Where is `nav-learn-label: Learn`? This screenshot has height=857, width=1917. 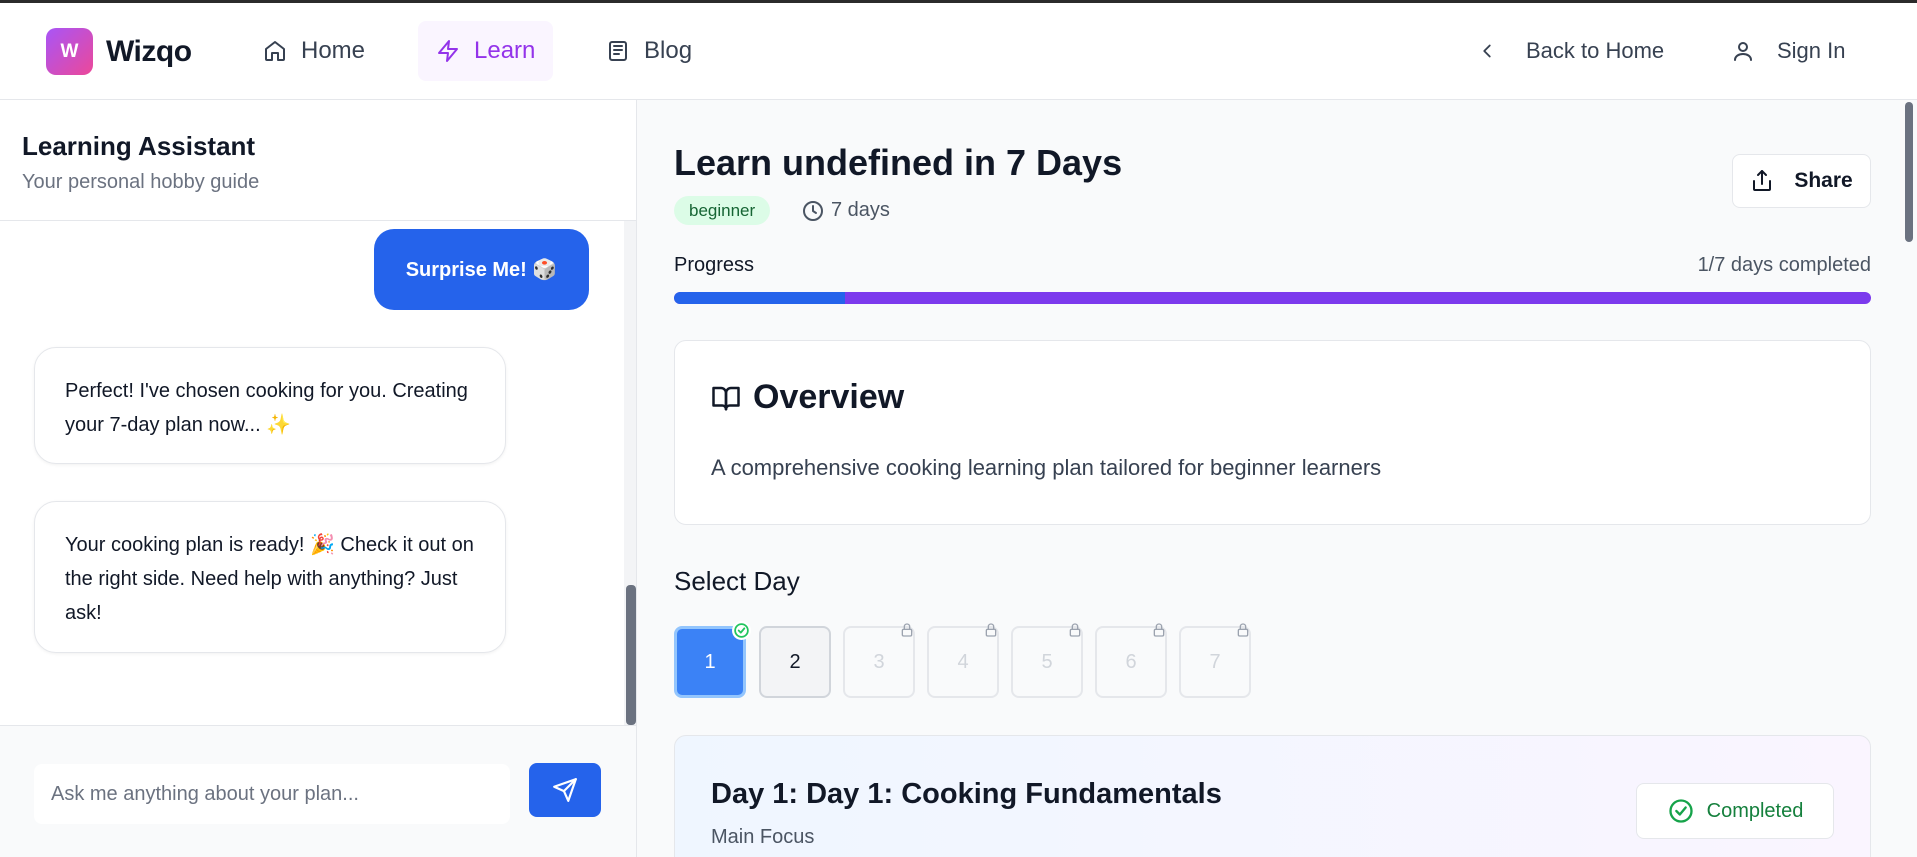
nav-learn-label: Learn is located at coordinates (505, 50).